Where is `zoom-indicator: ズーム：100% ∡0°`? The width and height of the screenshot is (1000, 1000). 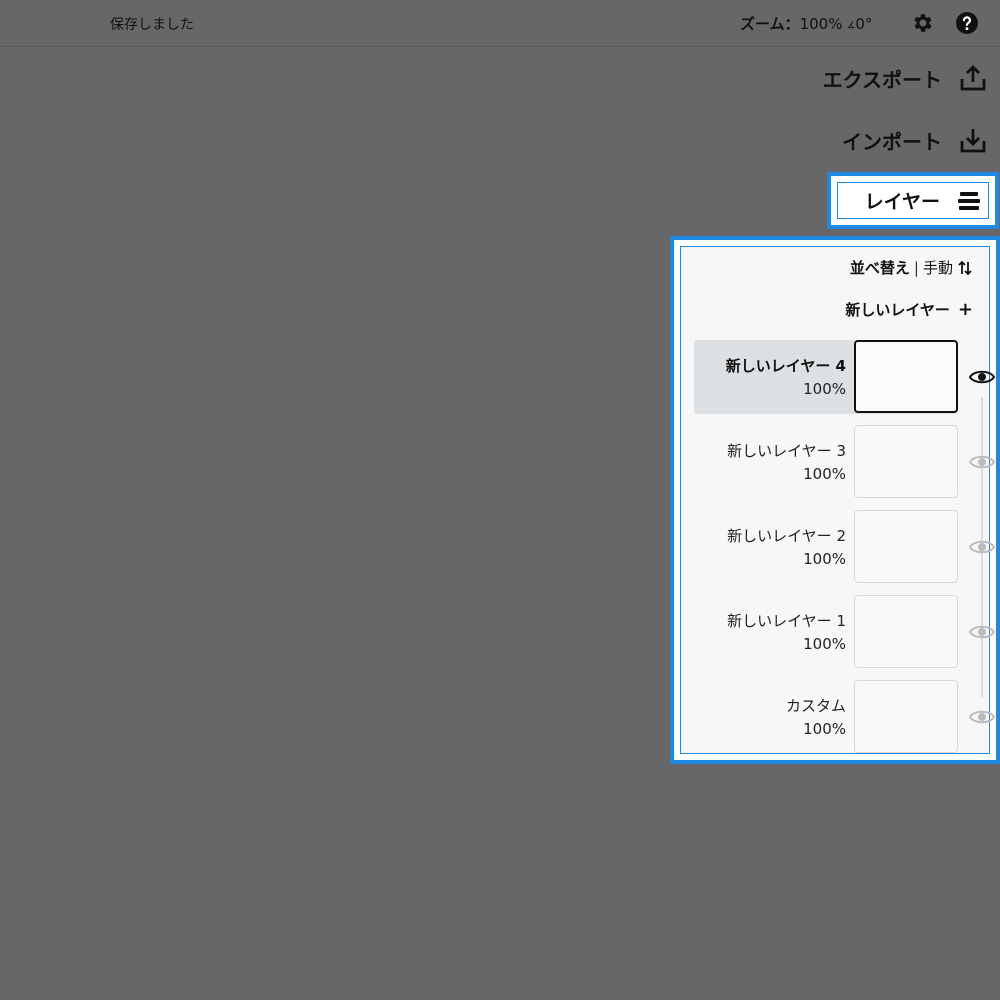
zoom-indicator: ズーム：100% ∡0° is located at coordinates (806, 23).